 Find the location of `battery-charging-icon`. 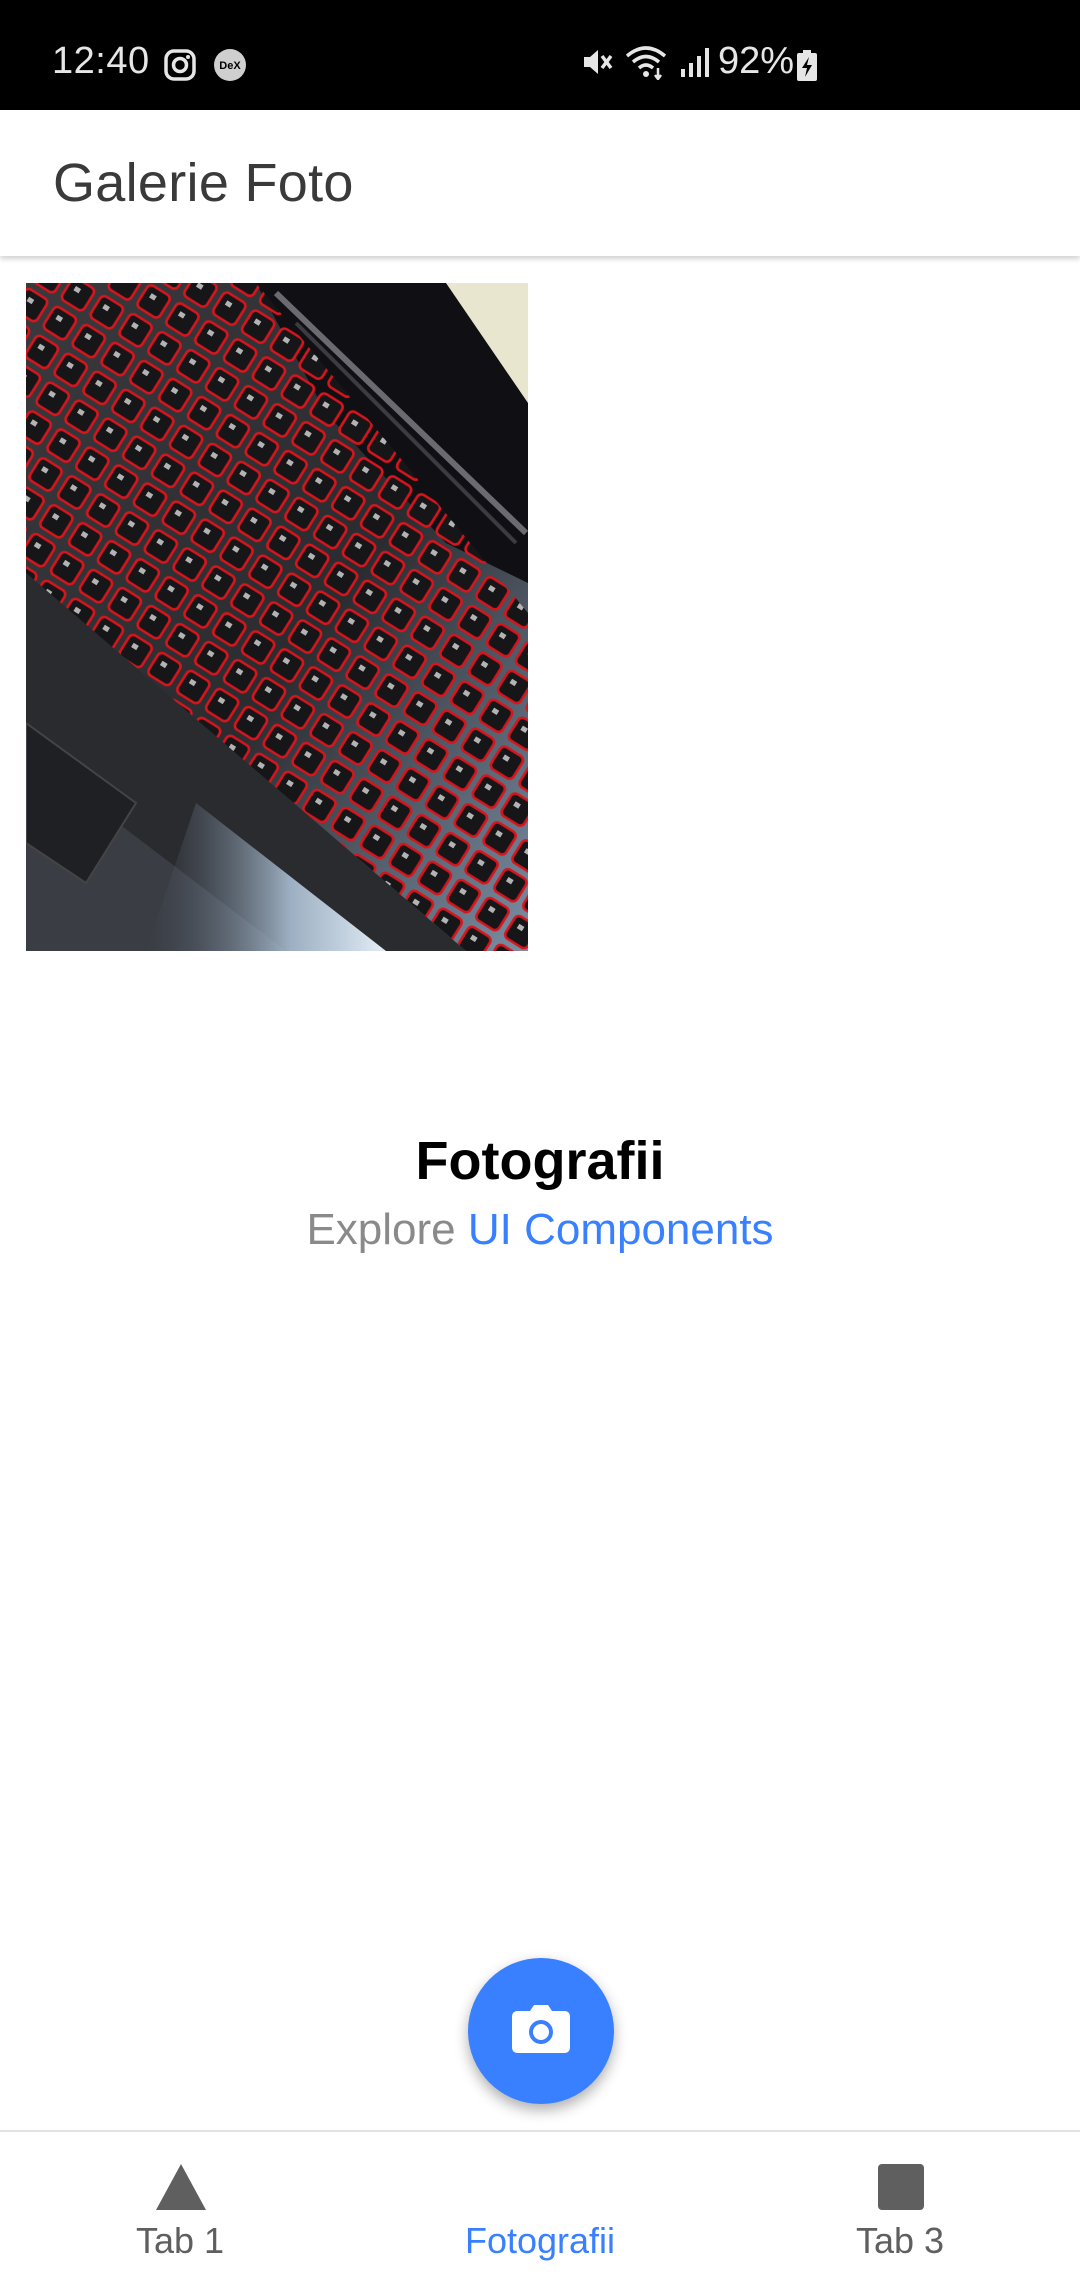

battery-charging-icon is located at coordinates (807, 68).